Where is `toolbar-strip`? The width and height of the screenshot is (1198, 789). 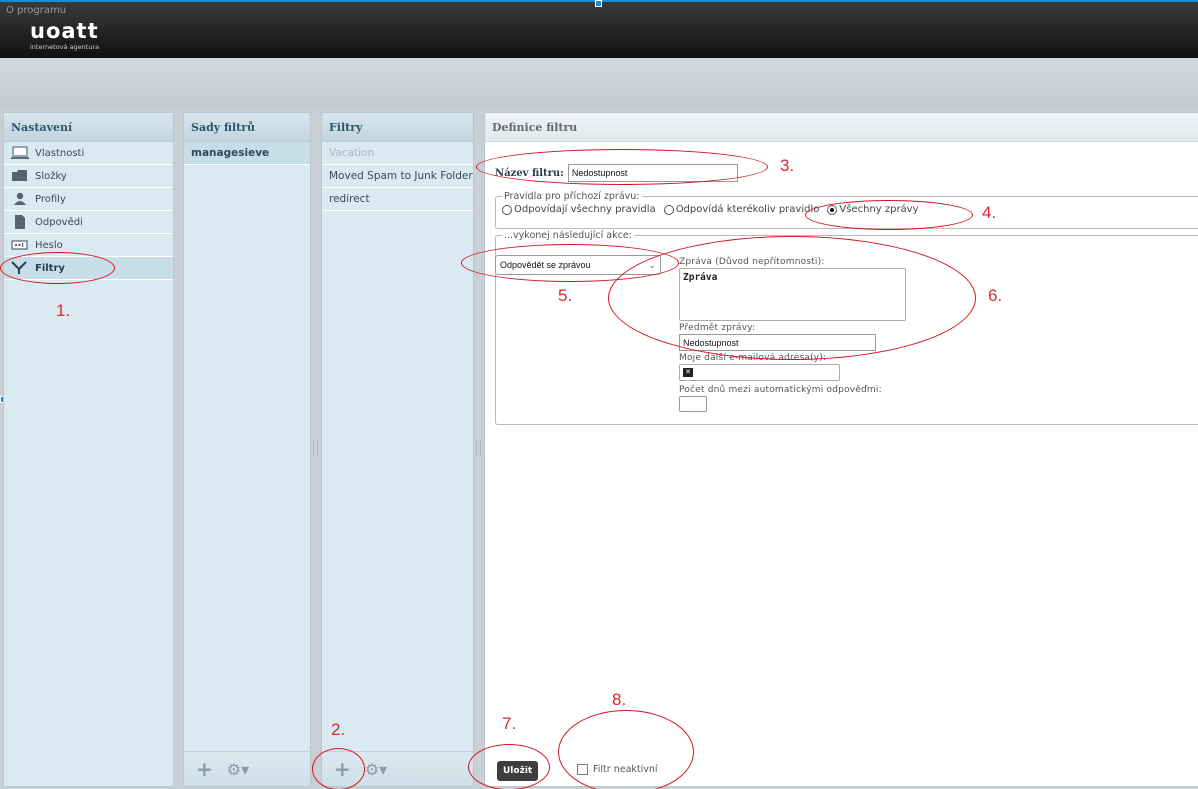 toolbar-strip is located at coordinates (599, 83).